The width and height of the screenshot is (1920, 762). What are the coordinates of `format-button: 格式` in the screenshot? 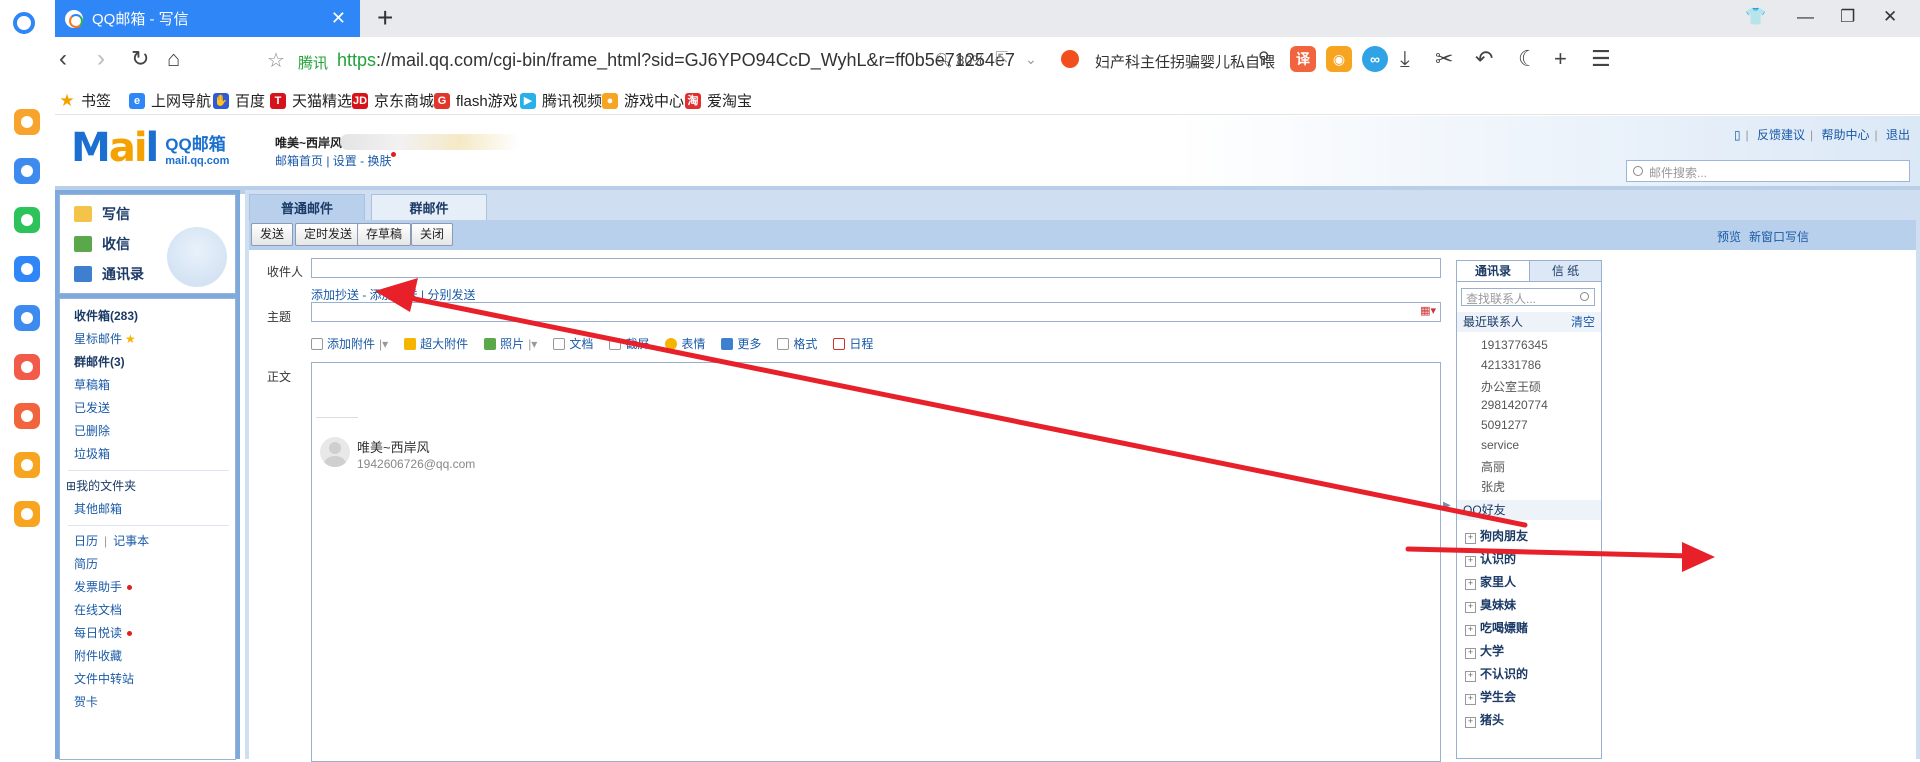 It's located at (797, 343).